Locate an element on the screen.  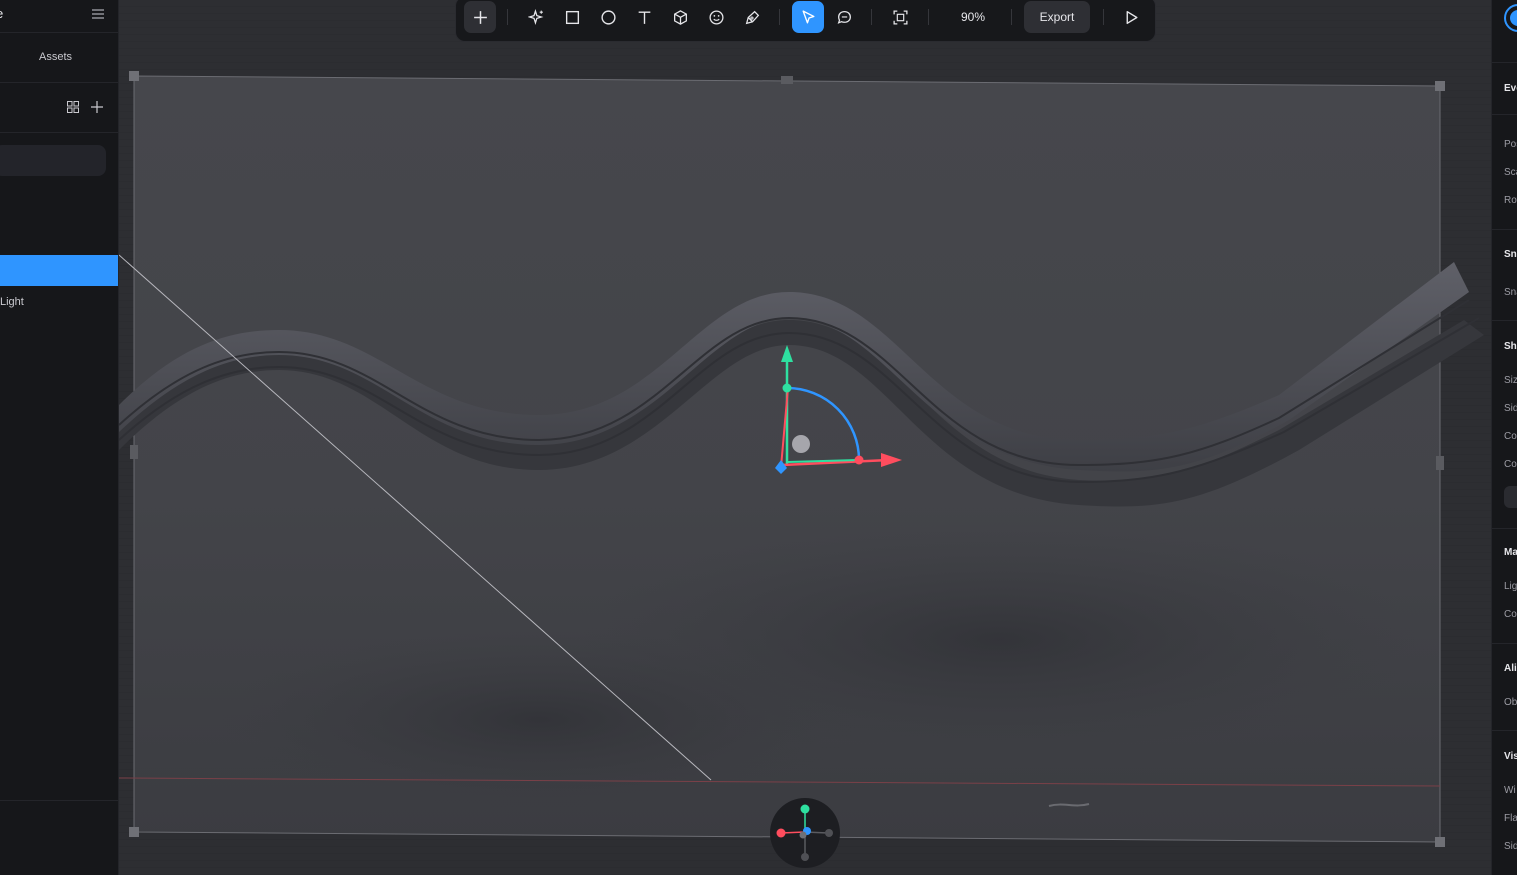
text-icon is located at coordinates (644, 17).